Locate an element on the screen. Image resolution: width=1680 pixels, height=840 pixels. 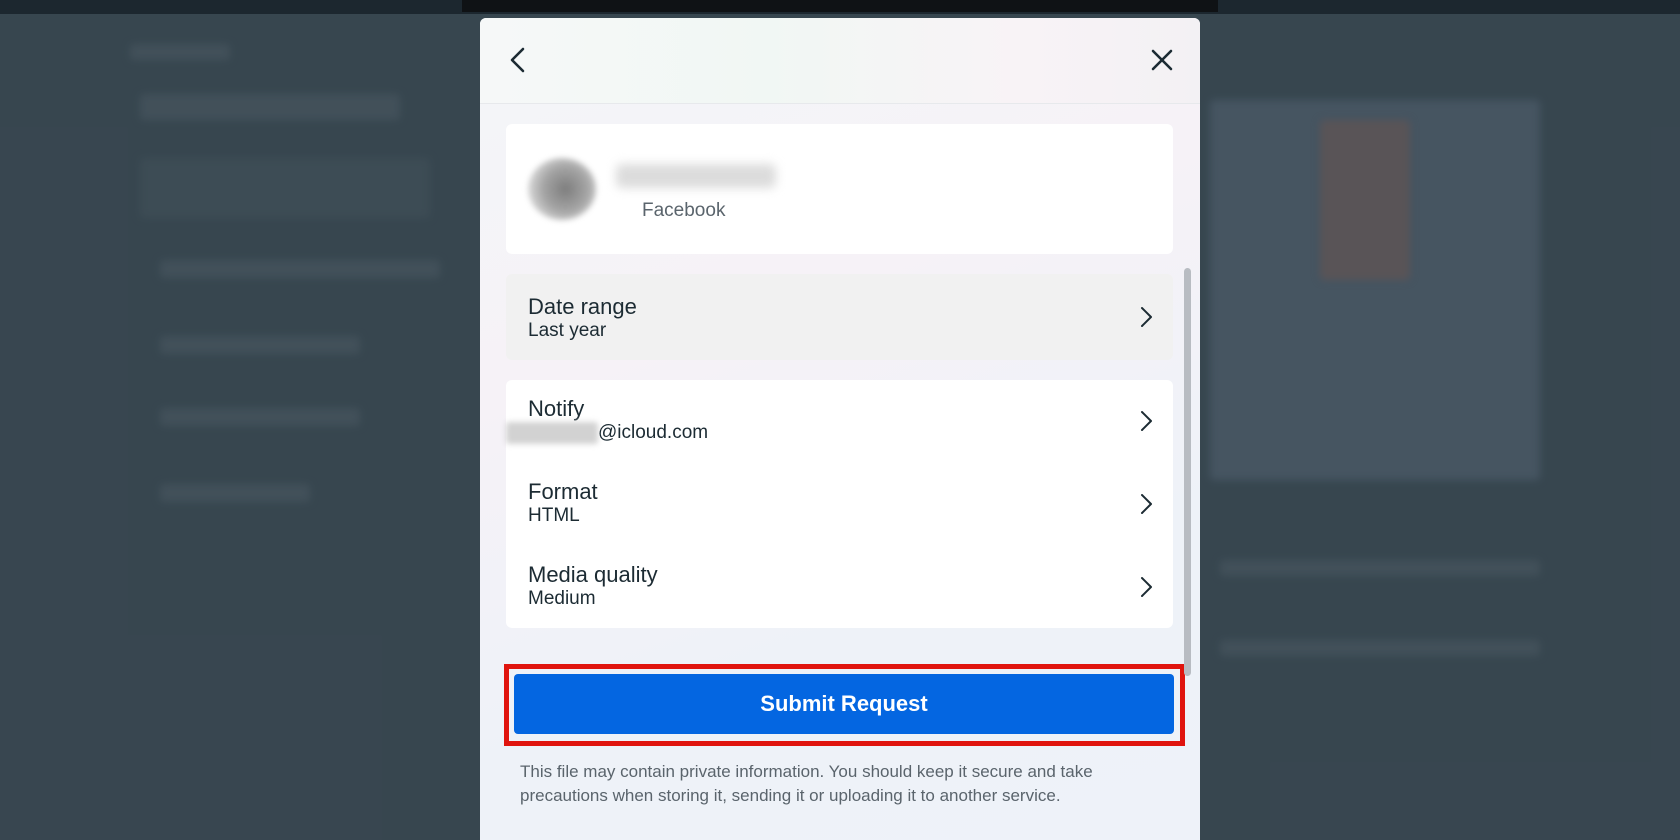
submit-request-button: Submit Request is located at coordinates (844, 704).